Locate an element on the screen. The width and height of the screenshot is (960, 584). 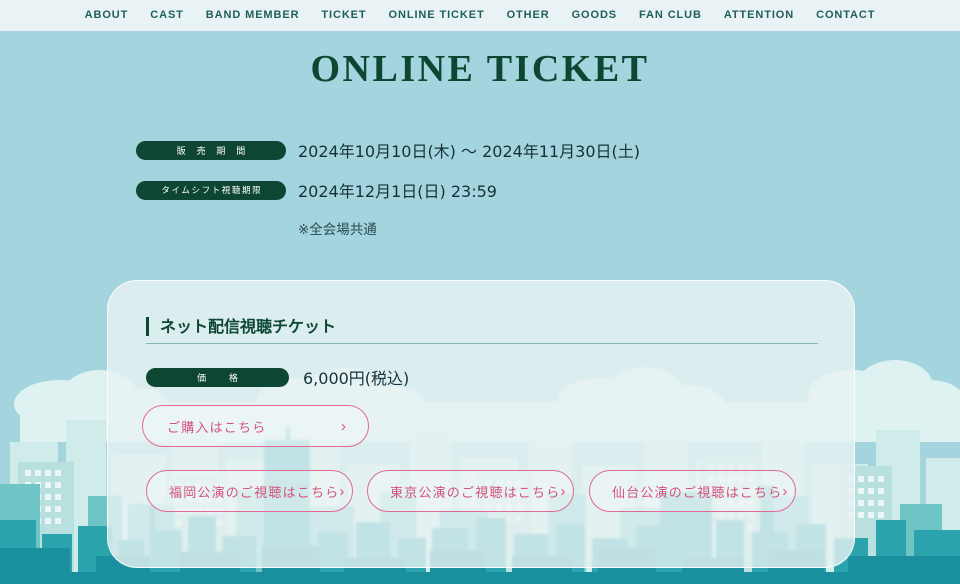
view-button-fukuoka-label: 福岡公演のご視聴はこちら is located at coordinates (254, 493).